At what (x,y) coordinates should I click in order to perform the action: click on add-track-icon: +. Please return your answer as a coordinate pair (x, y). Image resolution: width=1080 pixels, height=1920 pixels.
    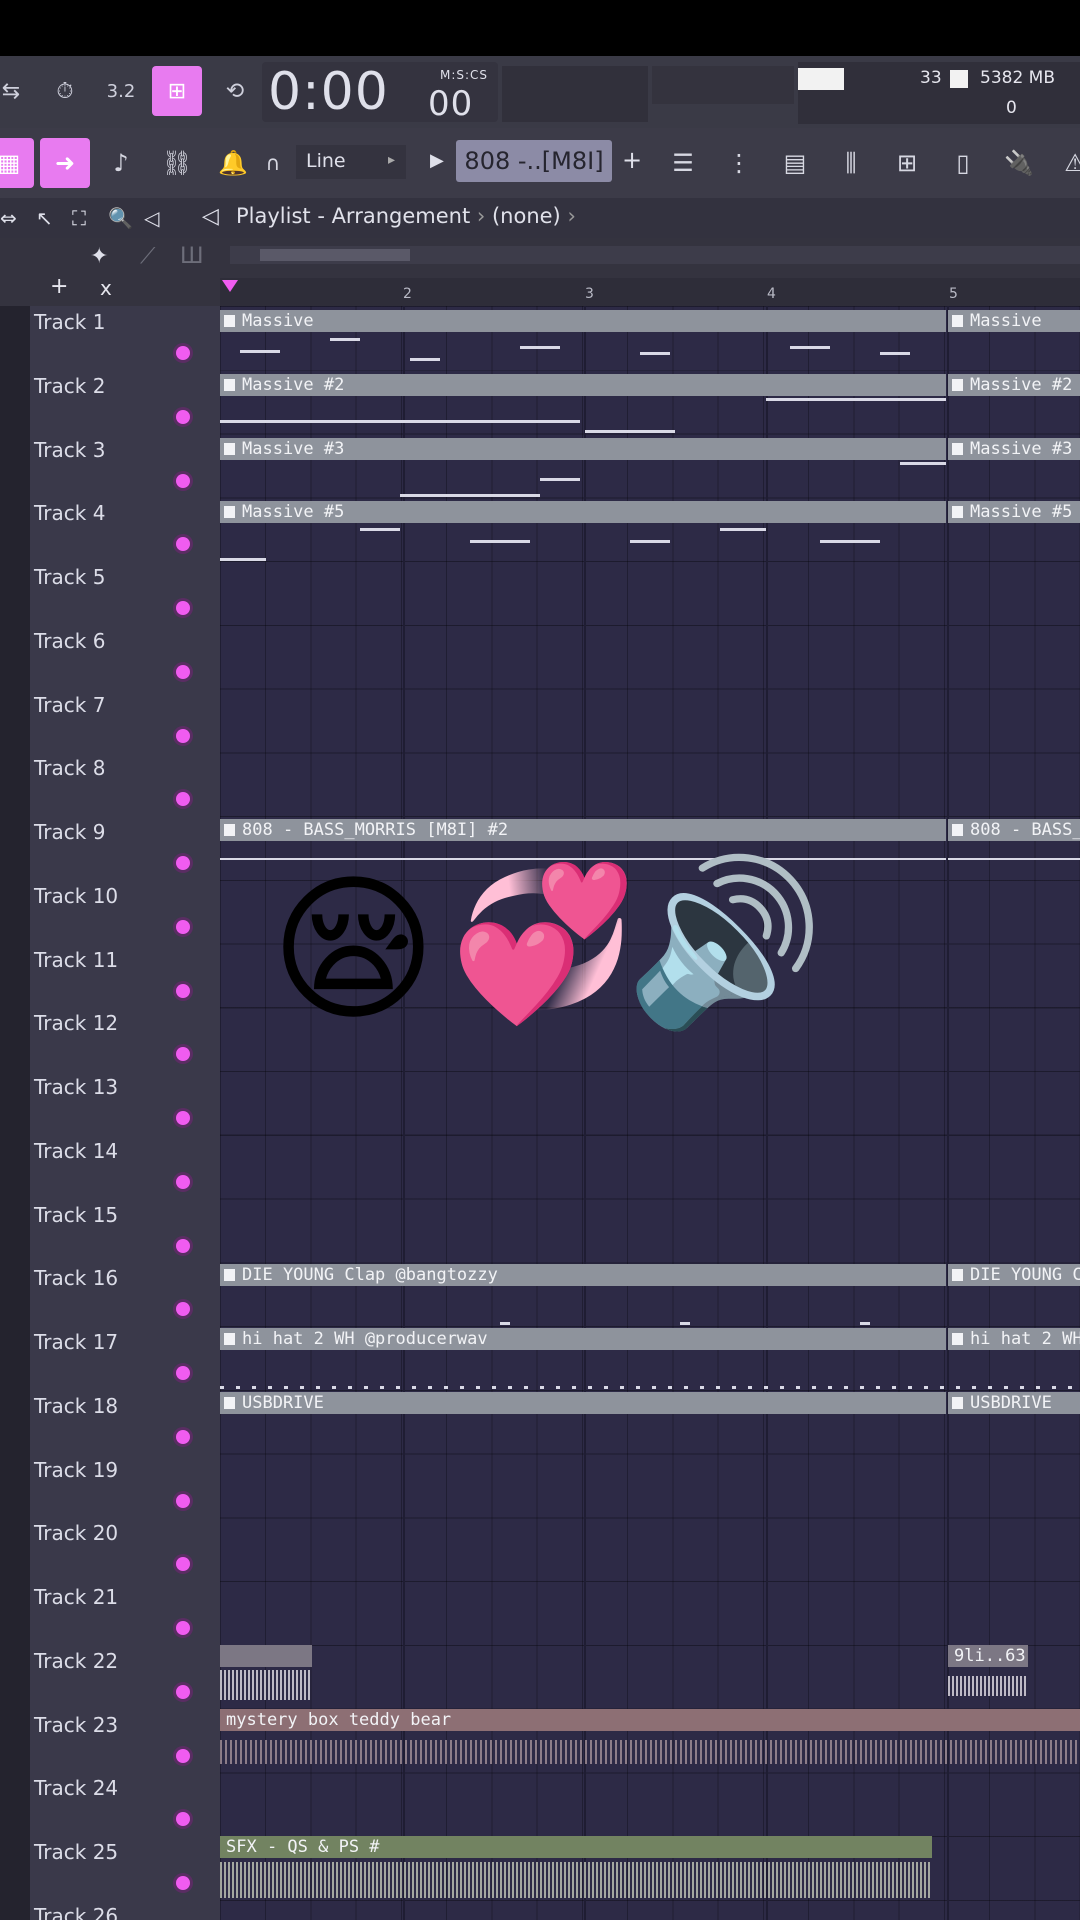
    Looking at the image, I should click on (59, 286).